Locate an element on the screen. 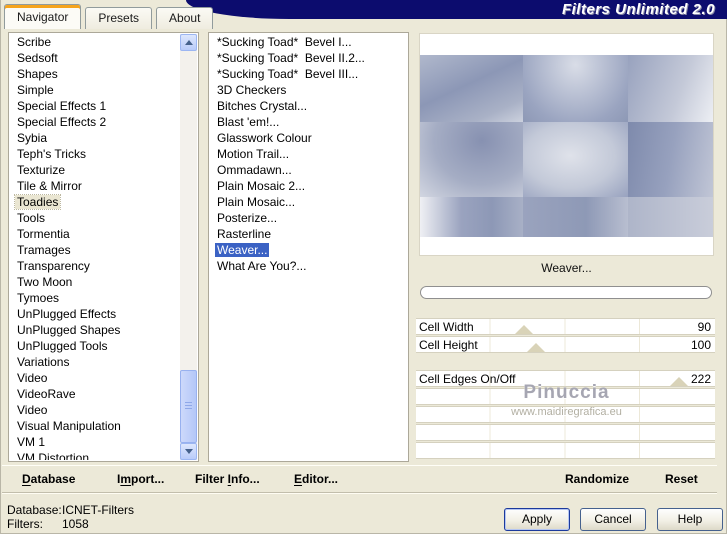  tab-navigator: Navigator is located at coordinates (43, 16).